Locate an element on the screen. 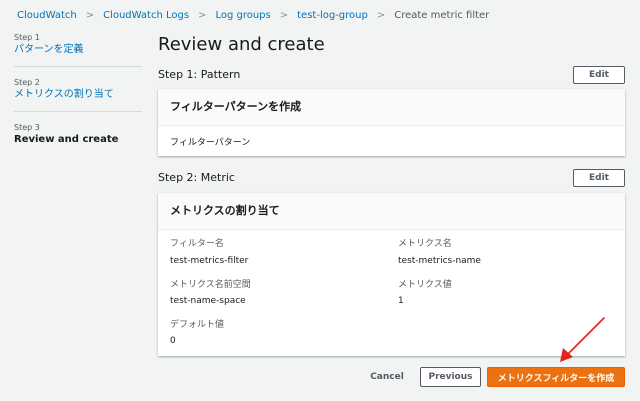 This screenshot has height=401, width=640. step-number: Step 2 is located at coordinates (27, 82).